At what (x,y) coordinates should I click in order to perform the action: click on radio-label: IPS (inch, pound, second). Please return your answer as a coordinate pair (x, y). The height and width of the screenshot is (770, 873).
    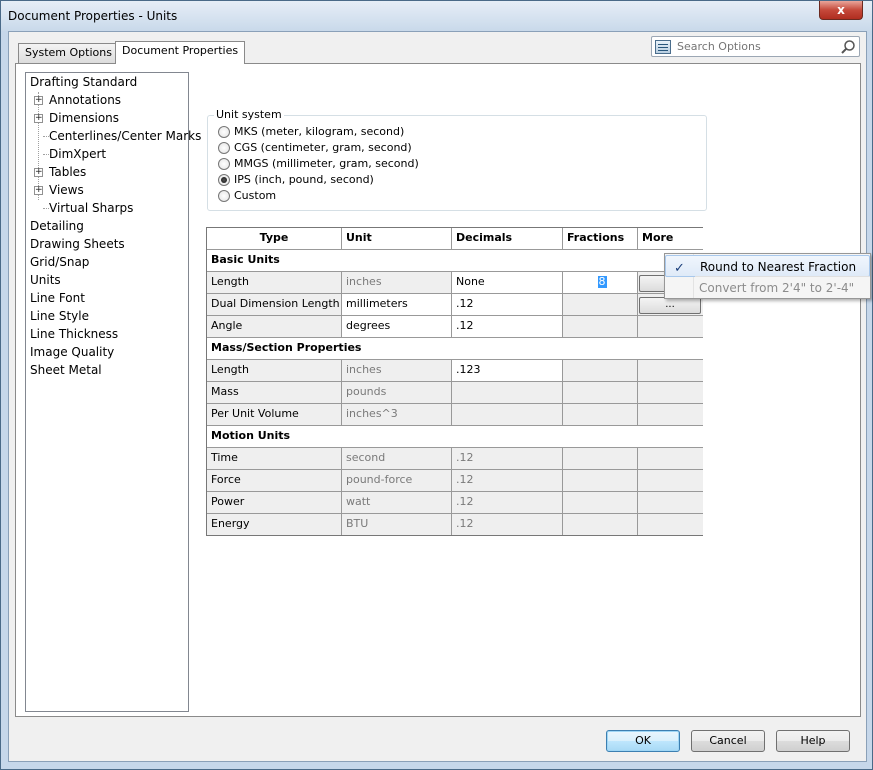
    Looking at the image, I should click on (304, 179).